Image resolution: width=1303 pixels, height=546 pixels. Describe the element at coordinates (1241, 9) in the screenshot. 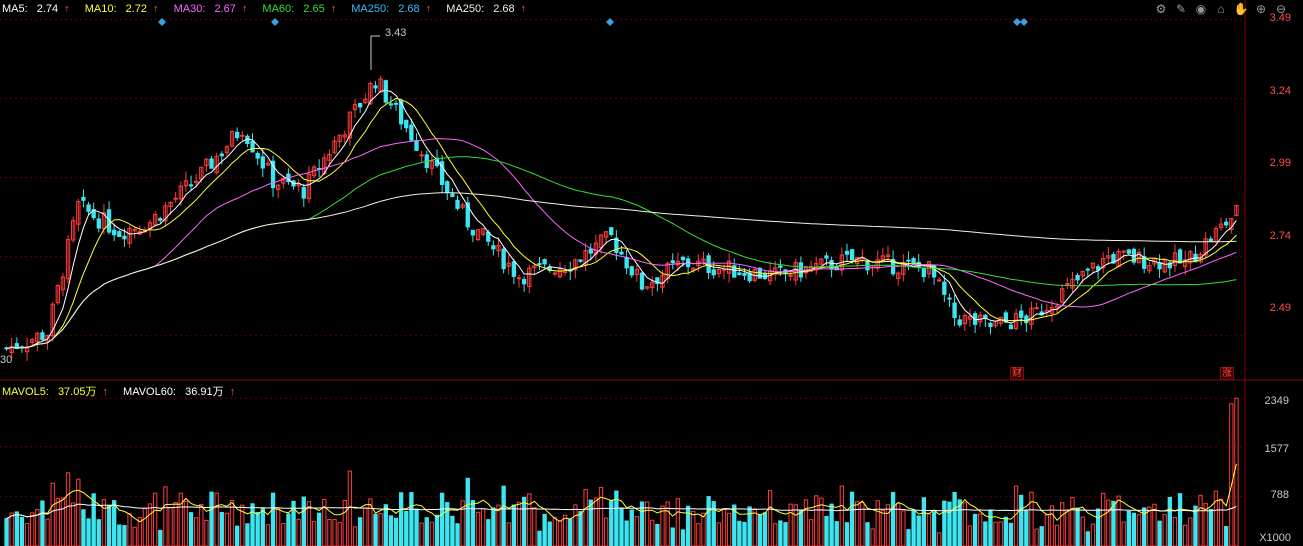

I see `hand-icon: ✋` at that location.